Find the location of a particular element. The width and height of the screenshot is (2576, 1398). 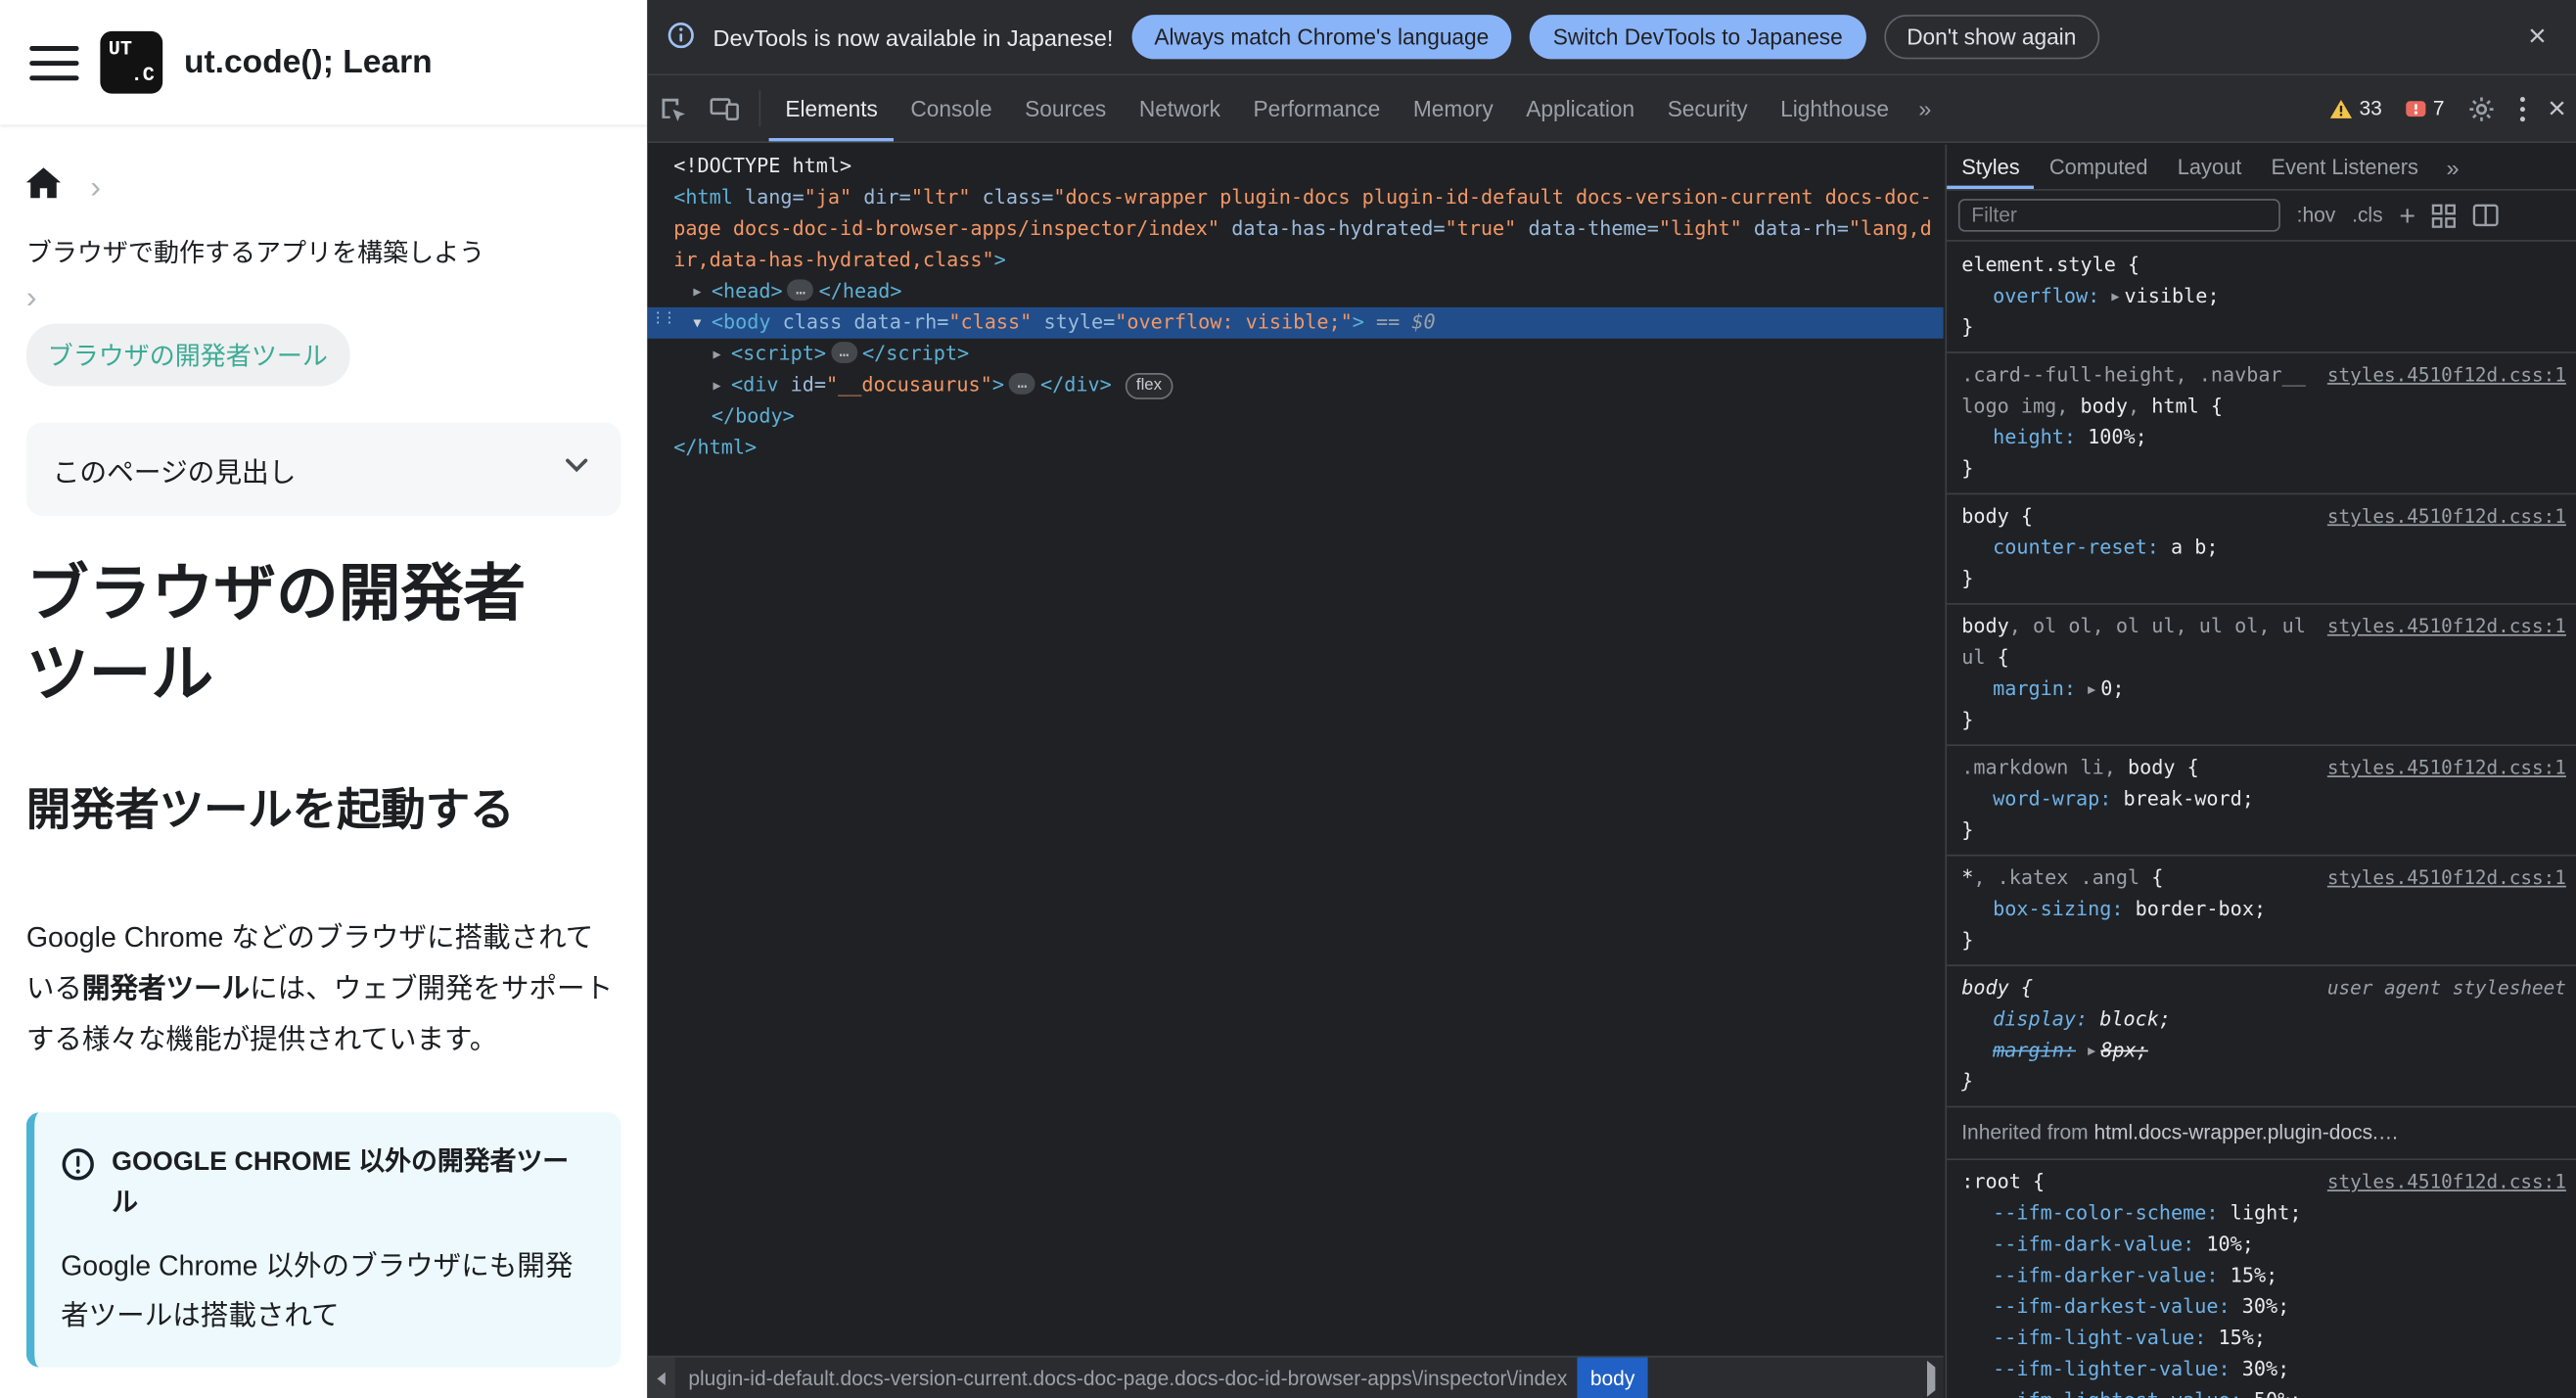

css-declaration: --ifm-lightest-value: 50%; is located at coordinates (2263, 1391).